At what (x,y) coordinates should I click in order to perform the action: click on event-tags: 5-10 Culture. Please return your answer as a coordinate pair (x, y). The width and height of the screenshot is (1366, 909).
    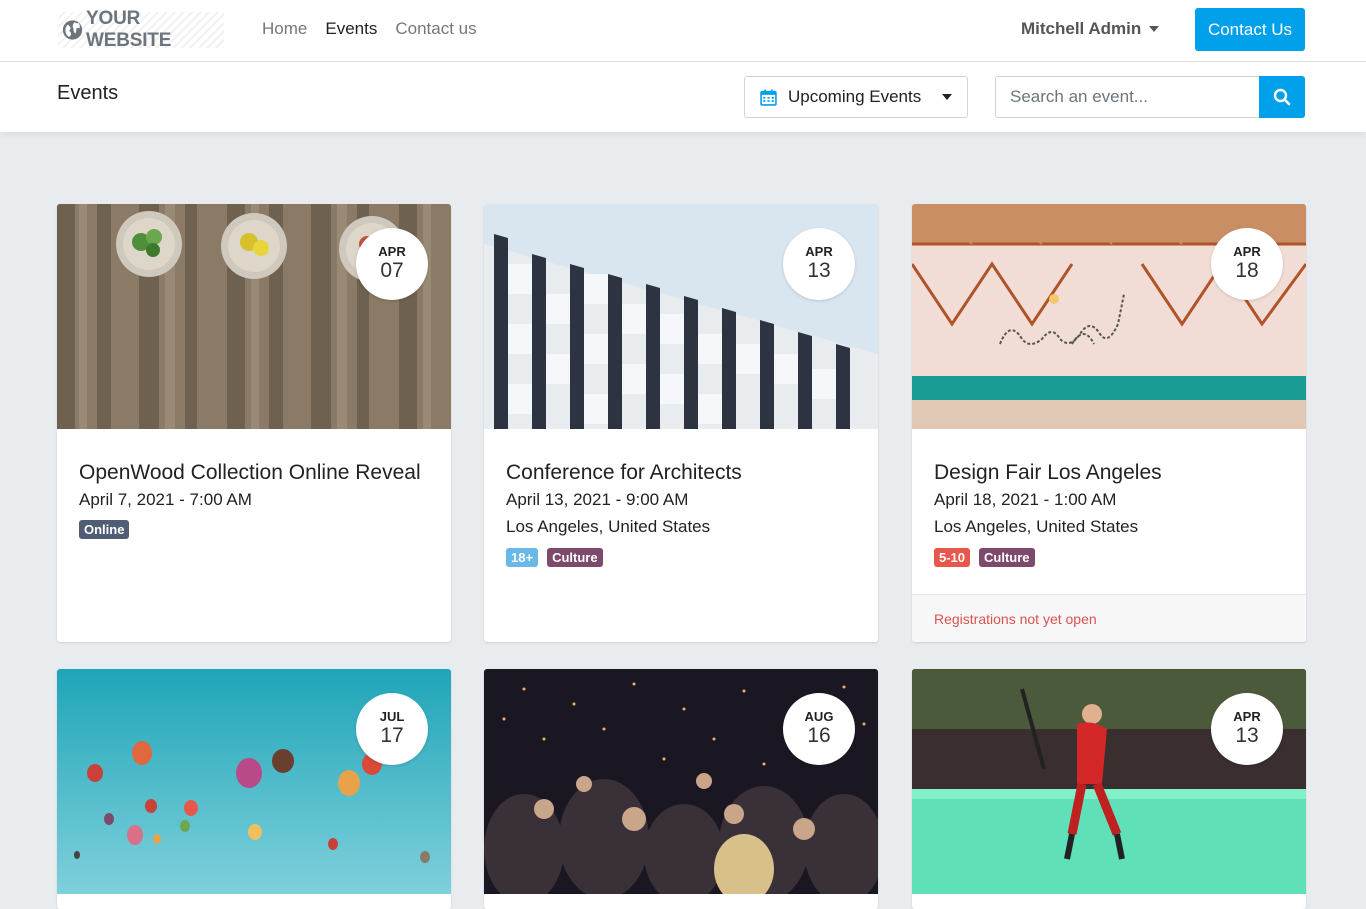
    Looking at the image, I should click on (1112, 557).